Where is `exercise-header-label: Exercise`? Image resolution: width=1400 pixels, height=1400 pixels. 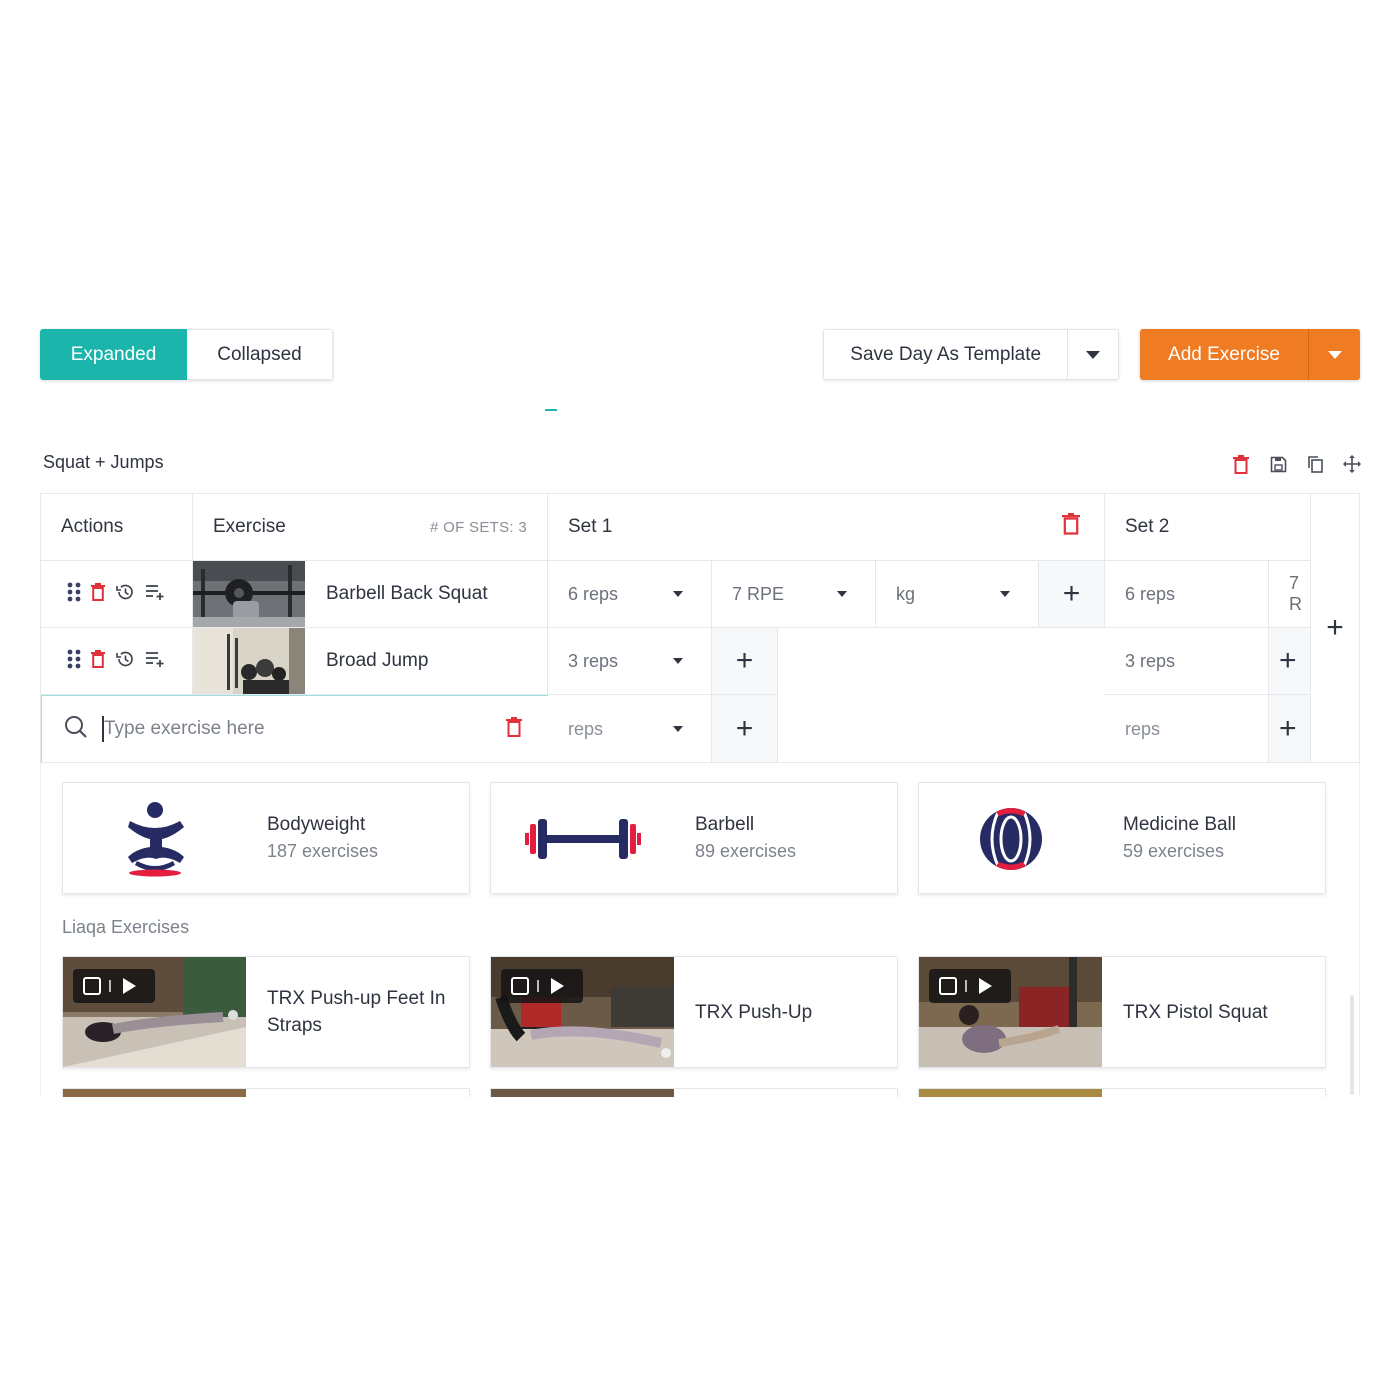 exercise-header-label: Exercise is located at coordinates (249, 526).